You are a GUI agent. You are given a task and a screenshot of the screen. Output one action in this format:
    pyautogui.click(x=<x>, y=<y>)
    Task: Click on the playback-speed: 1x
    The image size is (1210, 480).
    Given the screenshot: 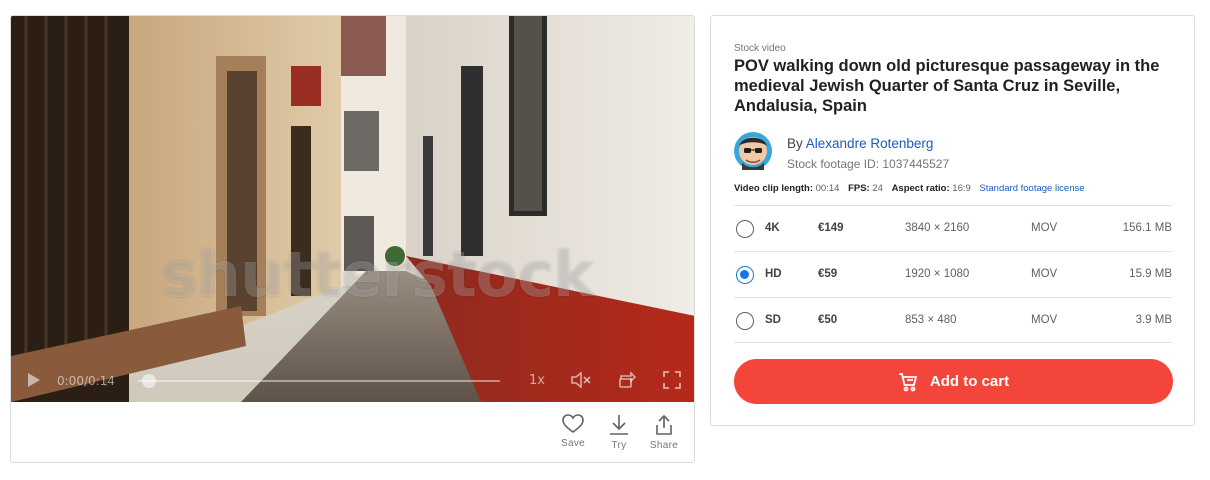 What is the action you would take?
    pyautogui.click(x=537, y=380)
    